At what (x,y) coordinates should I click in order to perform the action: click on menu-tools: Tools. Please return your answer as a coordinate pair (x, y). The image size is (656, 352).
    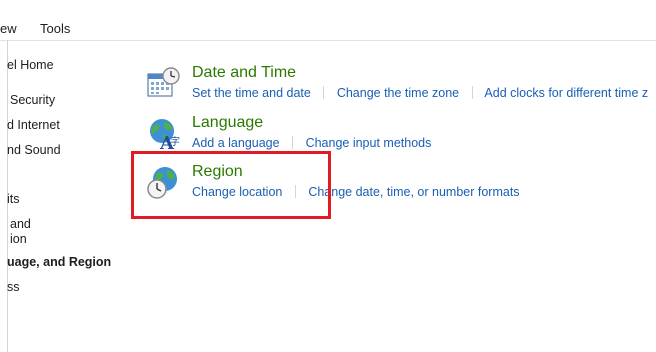
    Looking at the image, I should click on (55, 28).